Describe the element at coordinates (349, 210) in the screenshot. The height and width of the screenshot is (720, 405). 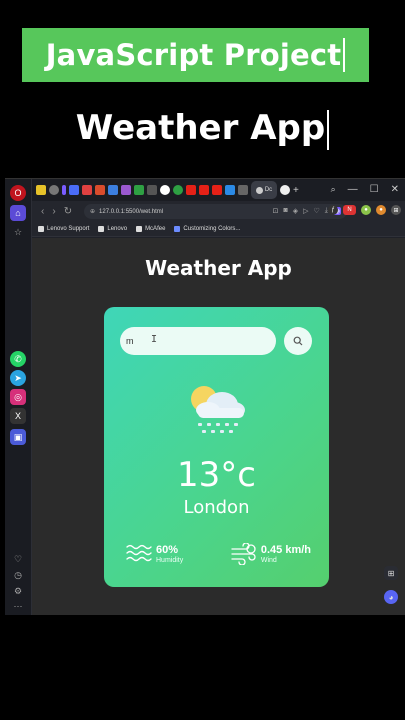
I see `new-badge-icon: N` at that location.